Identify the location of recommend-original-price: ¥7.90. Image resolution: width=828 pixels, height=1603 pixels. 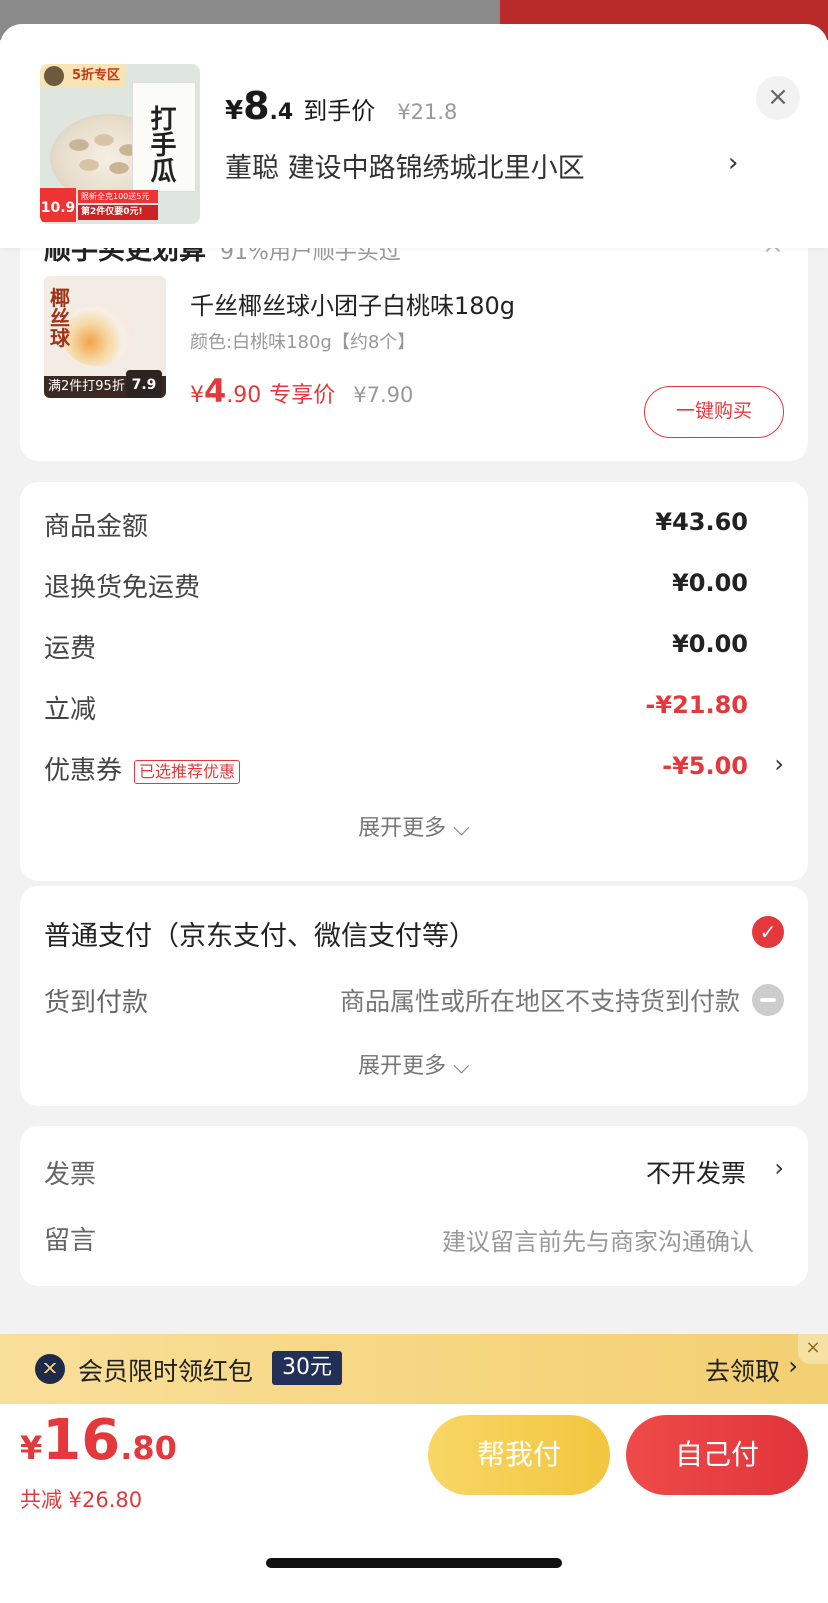
(383, 395).